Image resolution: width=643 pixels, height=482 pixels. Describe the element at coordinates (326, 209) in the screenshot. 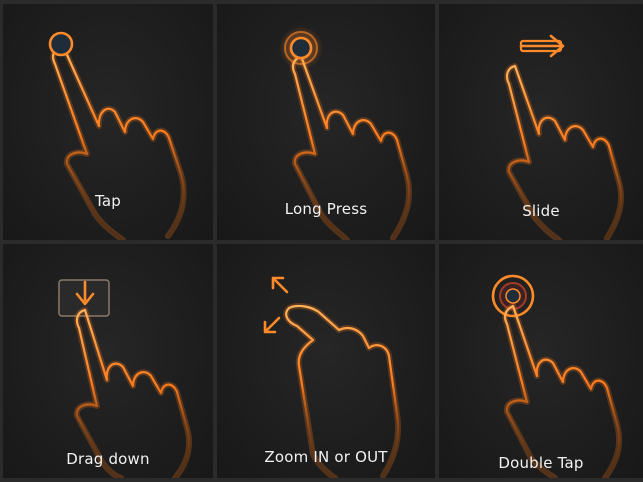

I see `gesture-label-long-press: Long Press` at that location.